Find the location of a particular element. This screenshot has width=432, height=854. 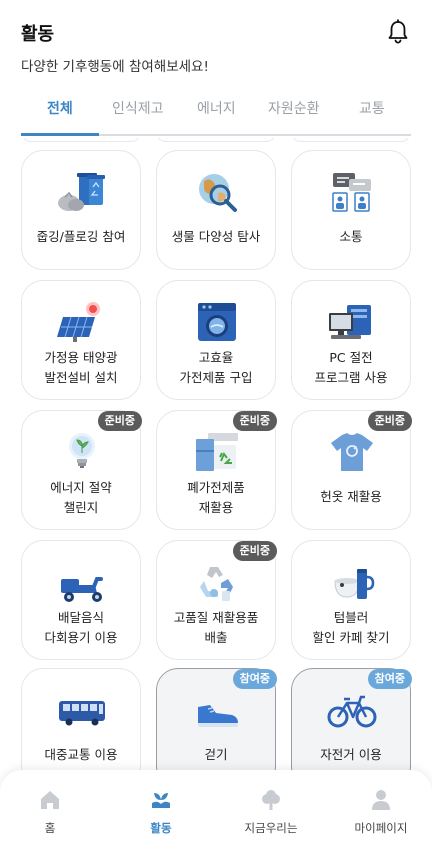

activity-label: 에너지 절약 is located at coordinates (81, 487).